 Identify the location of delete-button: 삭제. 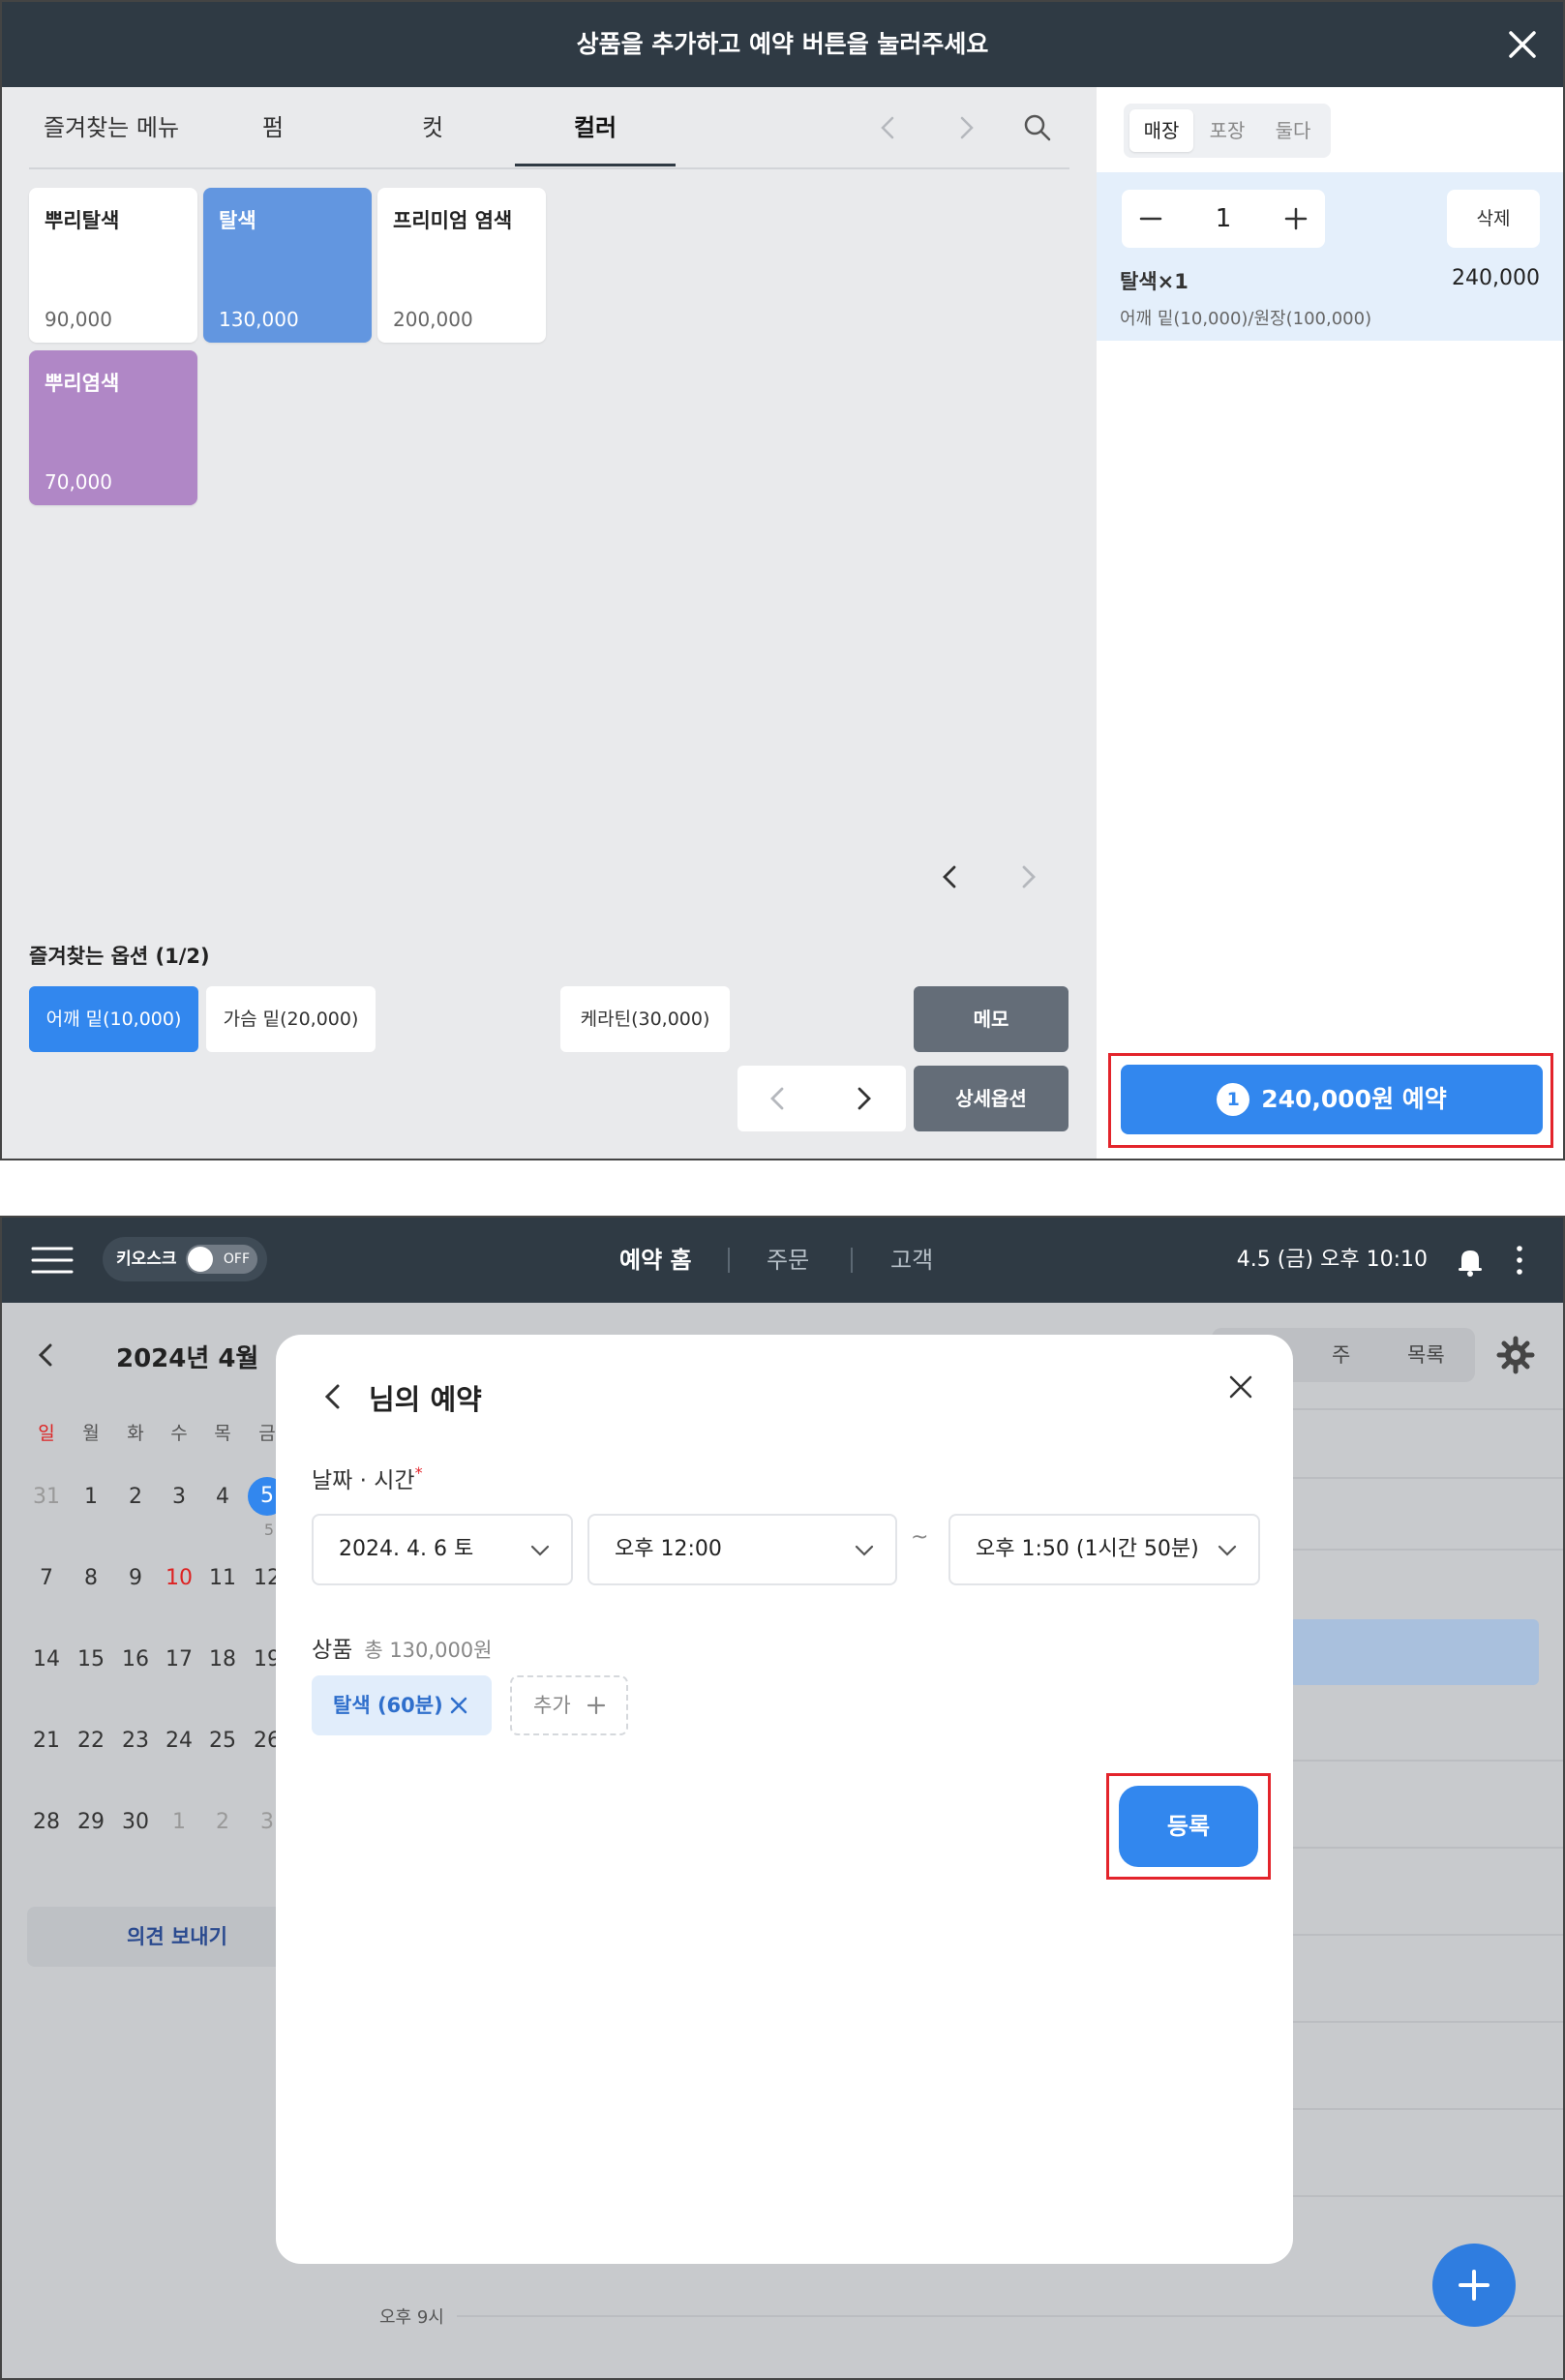
(1494, 219).